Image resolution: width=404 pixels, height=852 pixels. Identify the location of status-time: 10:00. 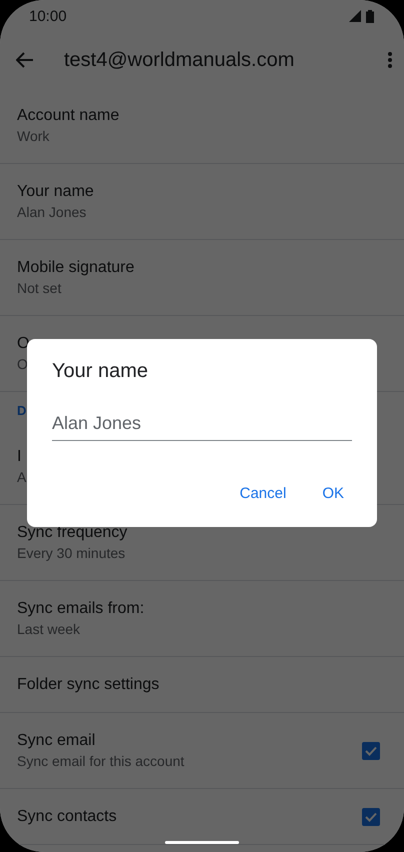
(48, 16).